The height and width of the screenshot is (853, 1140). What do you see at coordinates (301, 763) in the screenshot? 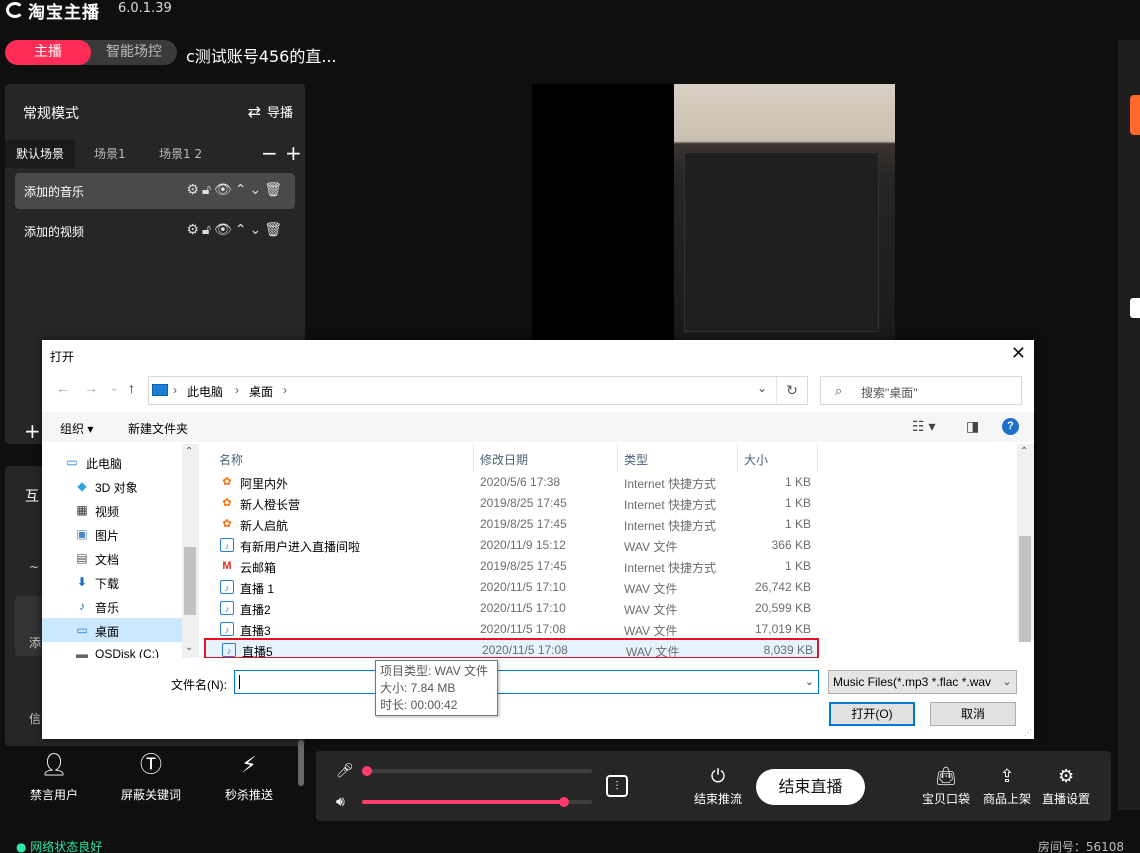
I see `left-scrollbar` at bounding box center [301, 763].